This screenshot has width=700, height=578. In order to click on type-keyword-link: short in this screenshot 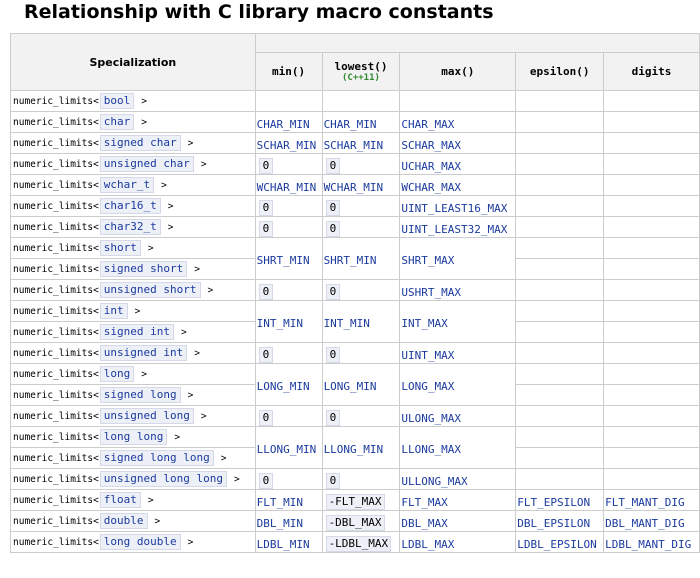, I will do `click(120, 248)`.